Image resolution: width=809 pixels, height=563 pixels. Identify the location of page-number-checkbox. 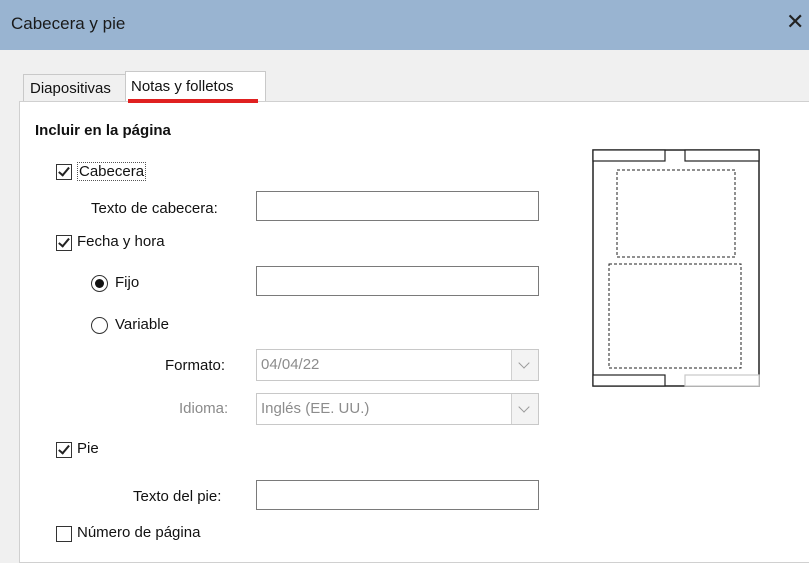
(64, 534).